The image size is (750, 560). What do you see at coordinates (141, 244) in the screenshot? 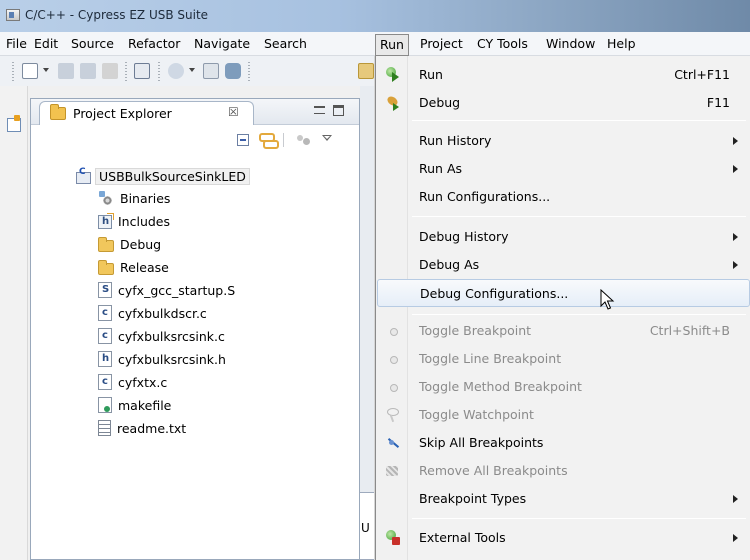
I see `tree-item-label: Debug` at bounding box center [141, 244].